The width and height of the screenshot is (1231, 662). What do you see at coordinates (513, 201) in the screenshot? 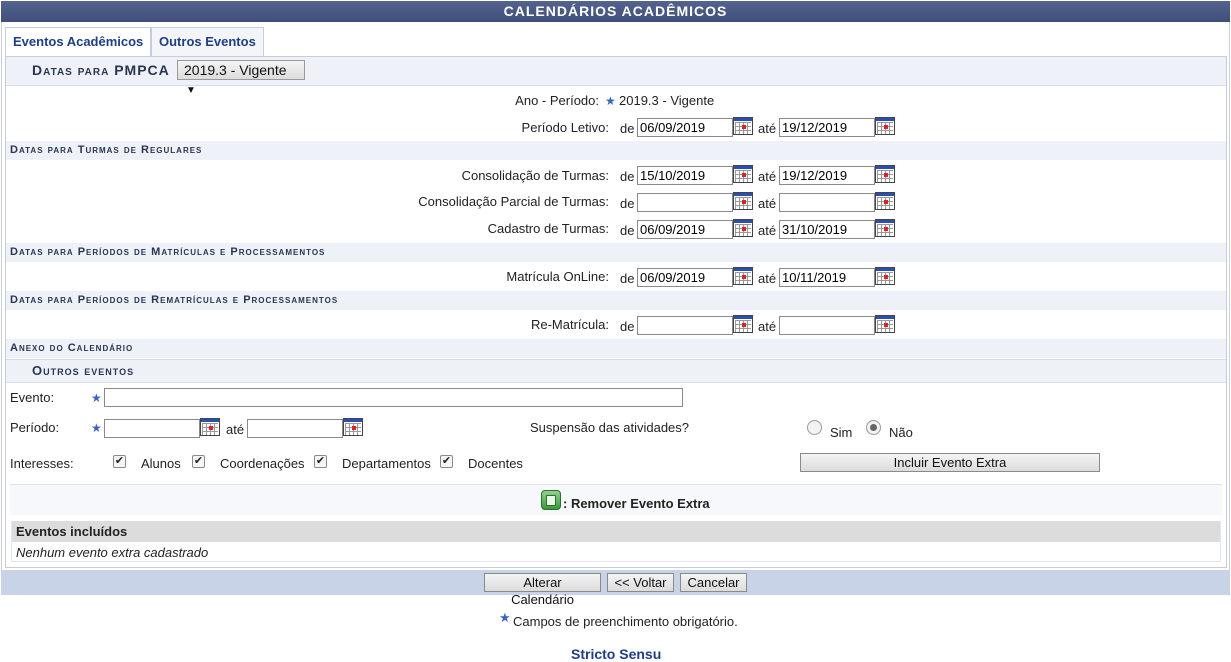
I see `consolidacao-parcial-label: Consolidação Parcial de Turmas:` at bounding box center [513, 201].